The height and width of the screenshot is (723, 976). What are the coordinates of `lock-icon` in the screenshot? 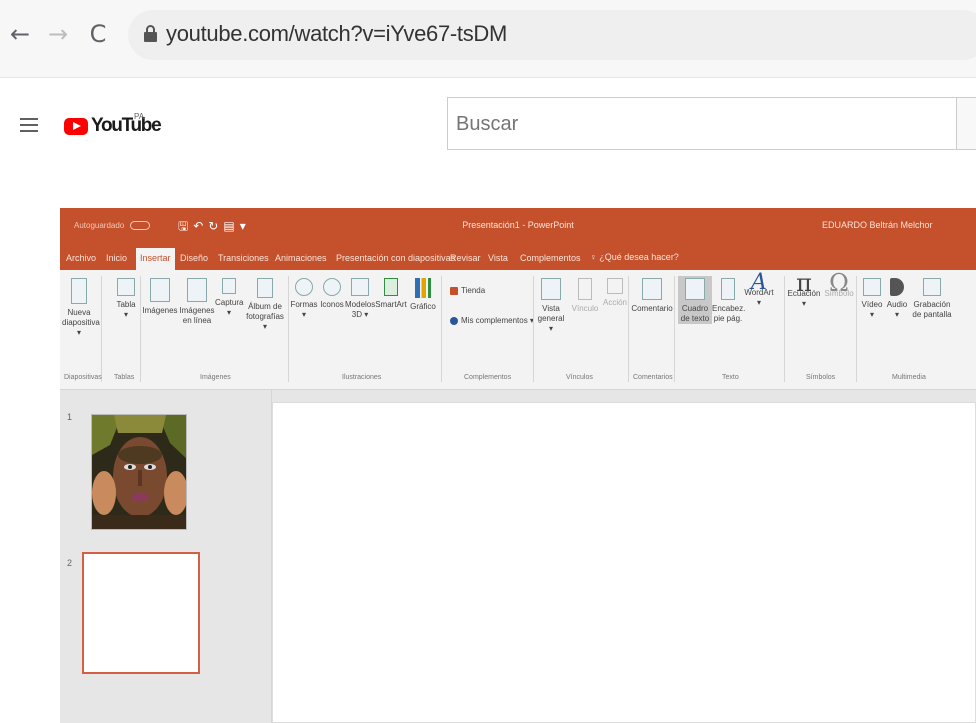 It's located at (150, 34).